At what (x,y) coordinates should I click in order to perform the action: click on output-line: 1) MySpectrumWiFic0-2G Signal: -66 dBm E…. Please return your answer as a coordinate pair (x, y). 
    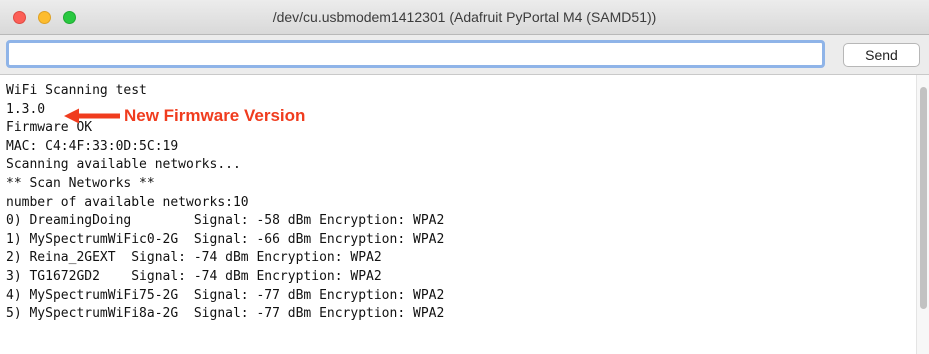
    Looking at the image, I should click on (225, 239).